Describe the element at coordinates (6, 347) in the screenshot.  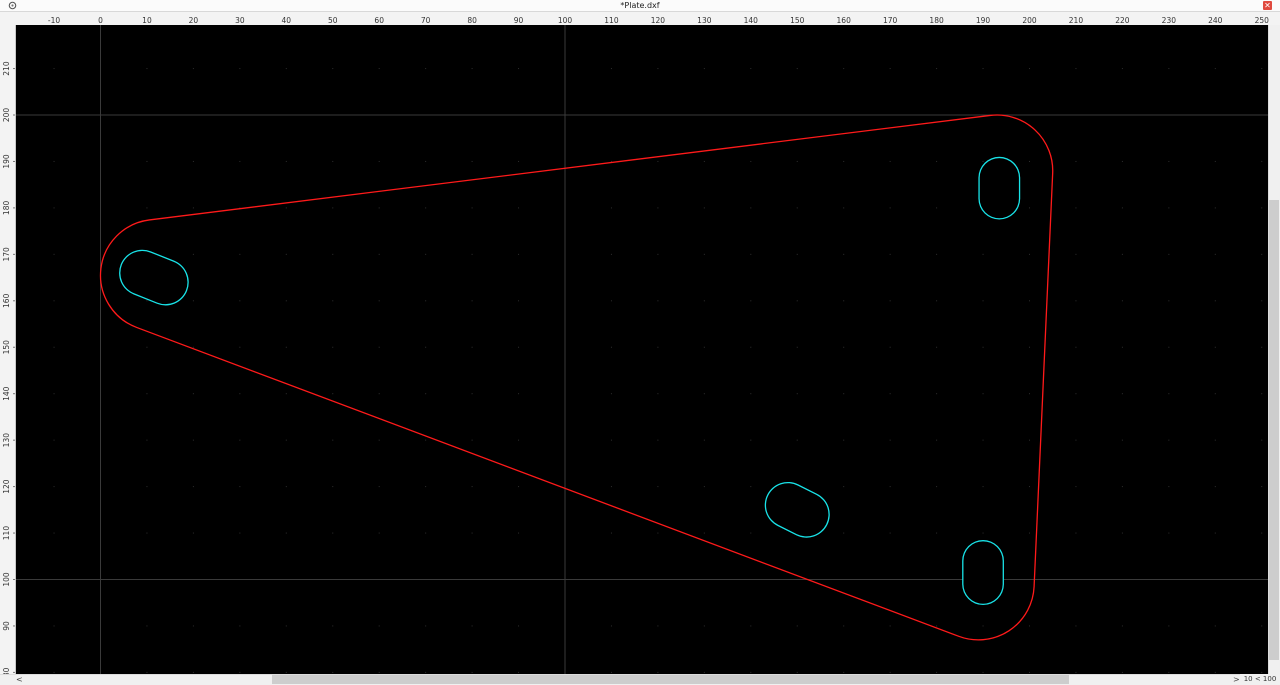
I see `ruler-left-label: 150` at that location.